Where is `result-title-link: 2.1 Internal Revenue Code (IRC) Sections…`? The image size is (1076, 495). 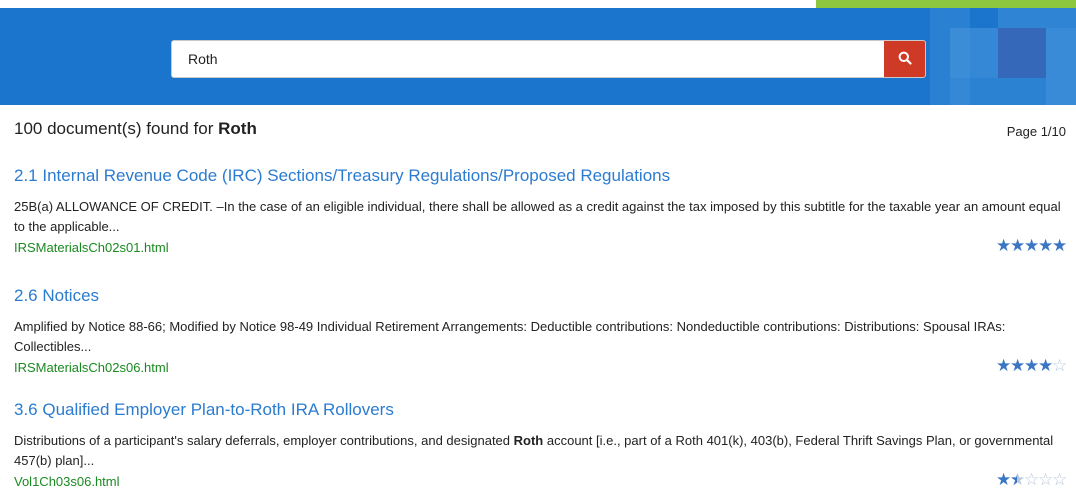
result-title-link: 2.1 Internal Revenue Code (IRC) Sections… is located at coordinates (342, 176).